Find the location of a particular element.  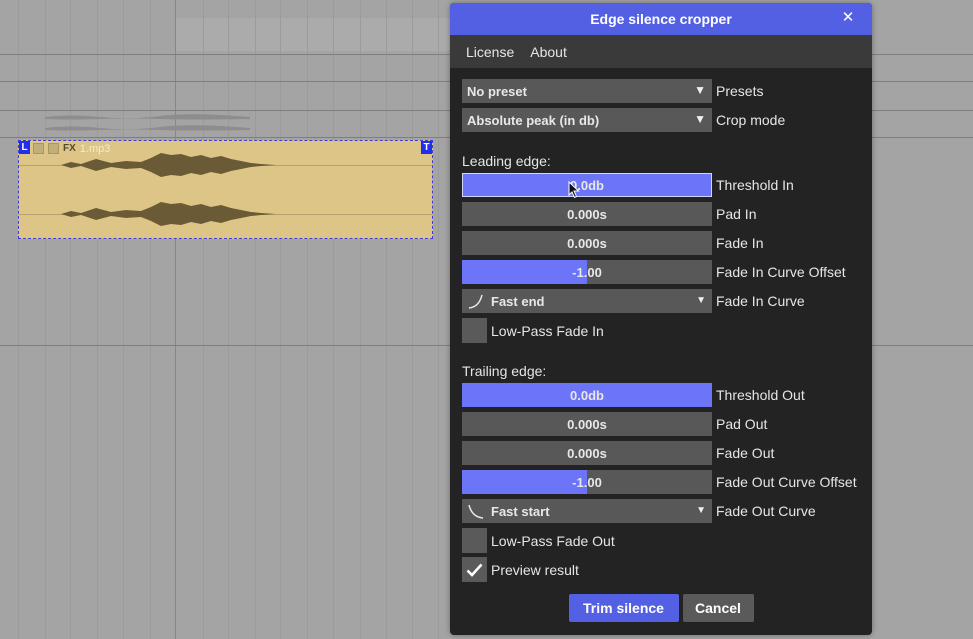

item-left-tag: L is located at coordinates (24, 147).